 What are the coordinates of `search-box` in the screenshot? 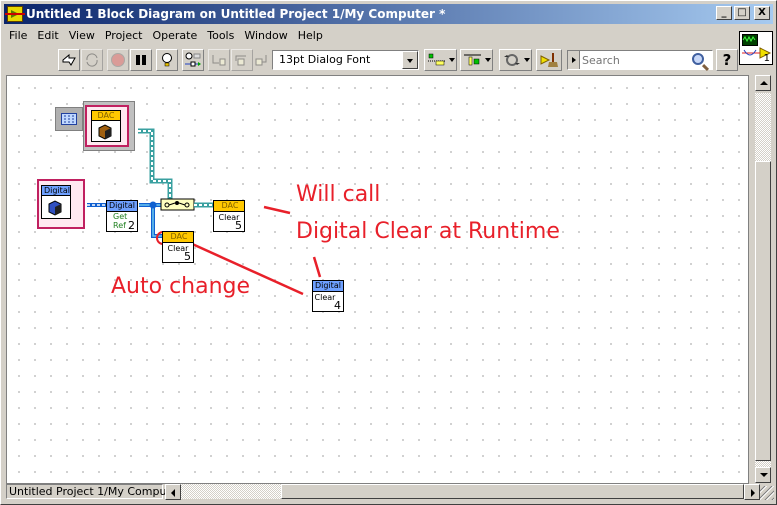 It's located at (640, 60).